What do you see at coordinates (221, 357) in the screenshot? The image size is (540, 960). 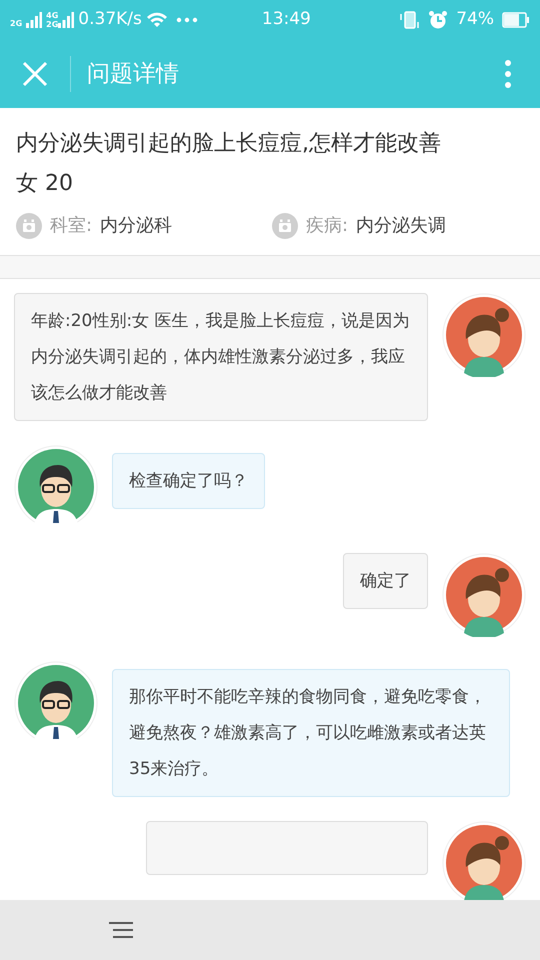 I see `message-bubble: 年龄:20性别:女 医生，我是脸上长痘痘，说是因为内分泌失调引起的，体内雄性激素分泌过多，我应该怎么做才能改善` at bounding box center [221, 357].